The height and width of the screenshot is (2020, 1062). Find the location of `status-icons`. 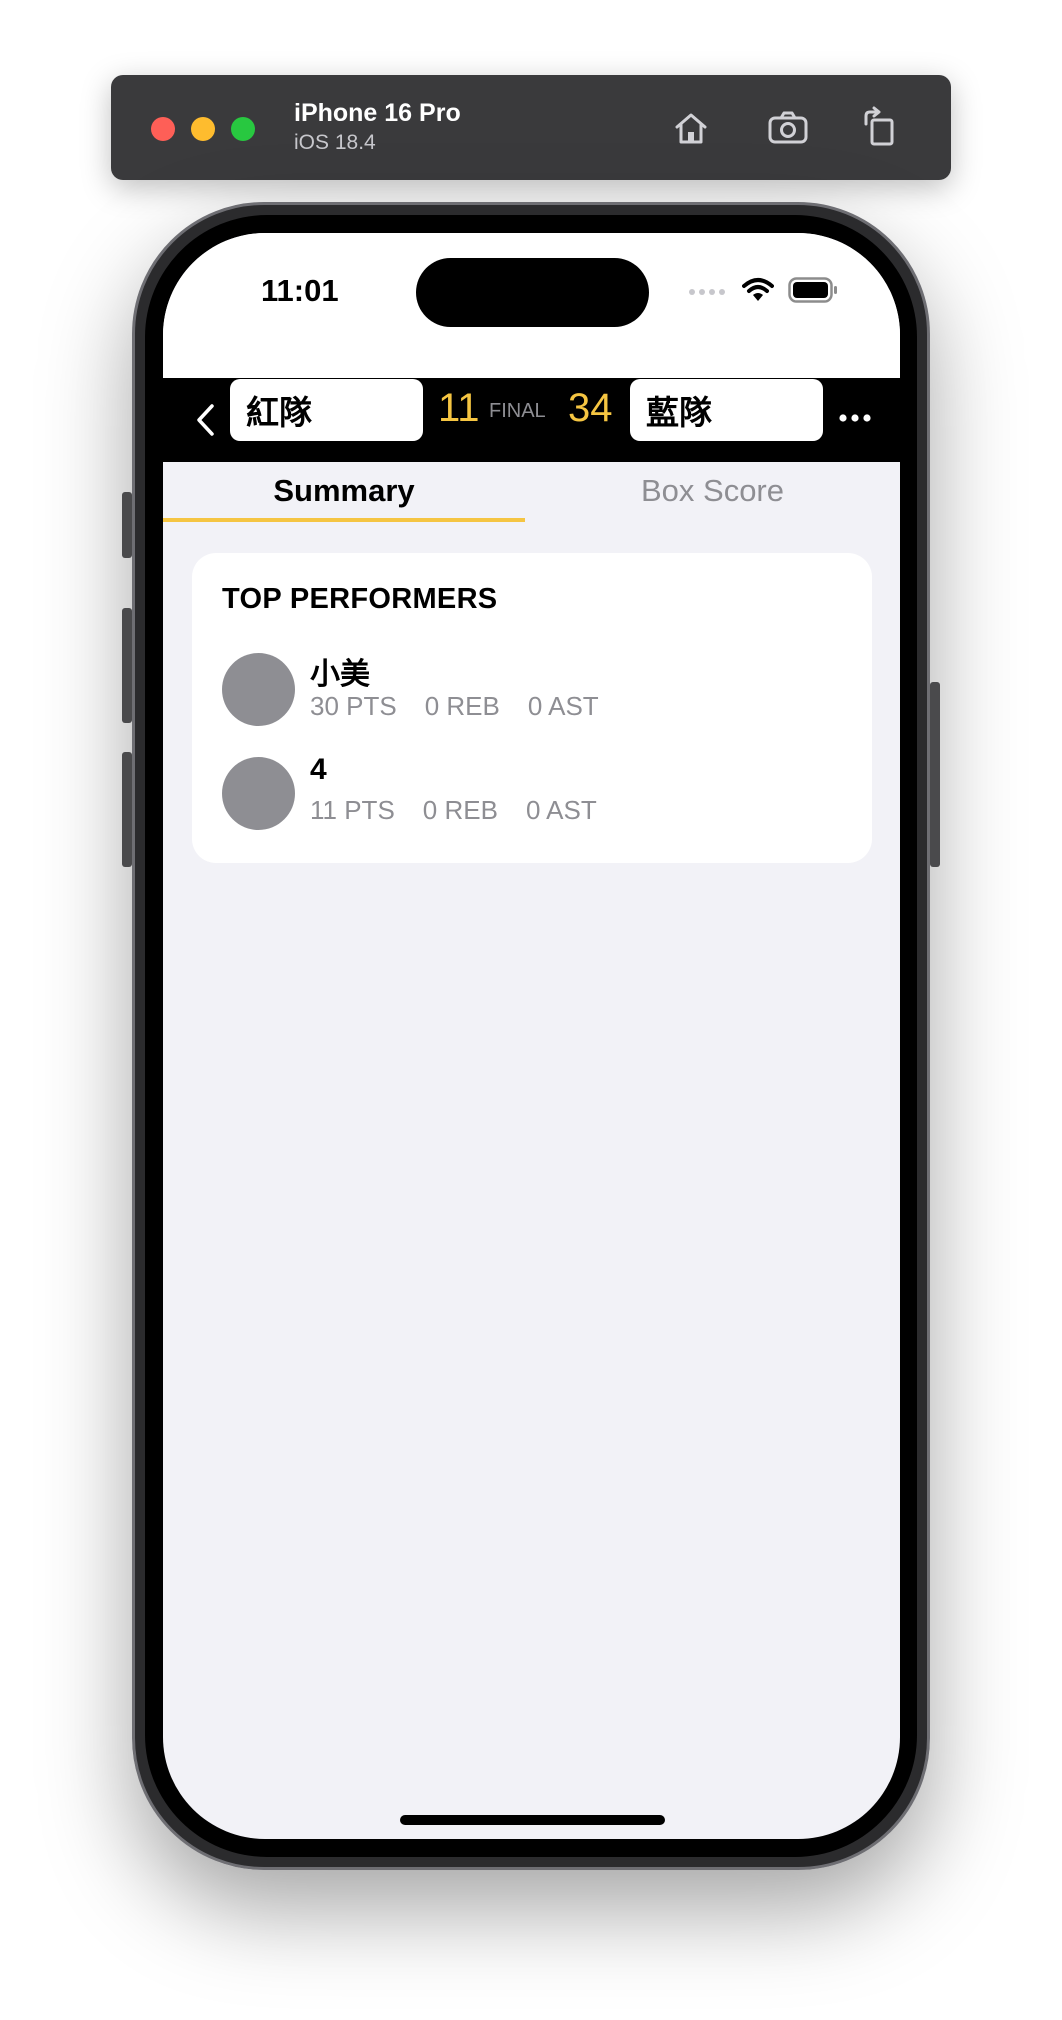

status-icons is located at coordinates (763, 290).